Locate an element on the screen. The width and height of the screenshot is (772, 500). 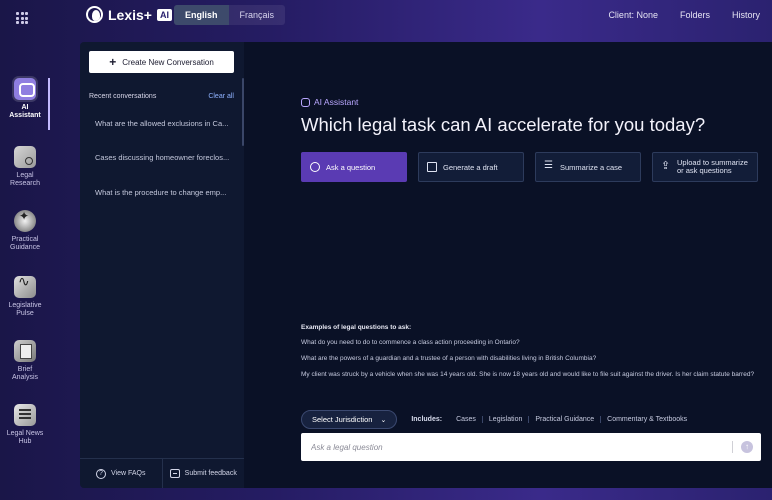
ask-question-input is located at coordinates (516, 447).